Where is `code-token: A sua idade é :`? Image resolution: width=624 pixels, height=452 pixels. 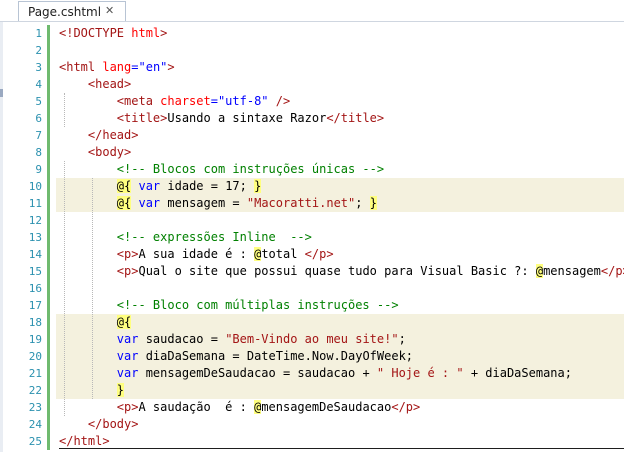 code-token: A sua idade é : is located at coordinates (196, 254).